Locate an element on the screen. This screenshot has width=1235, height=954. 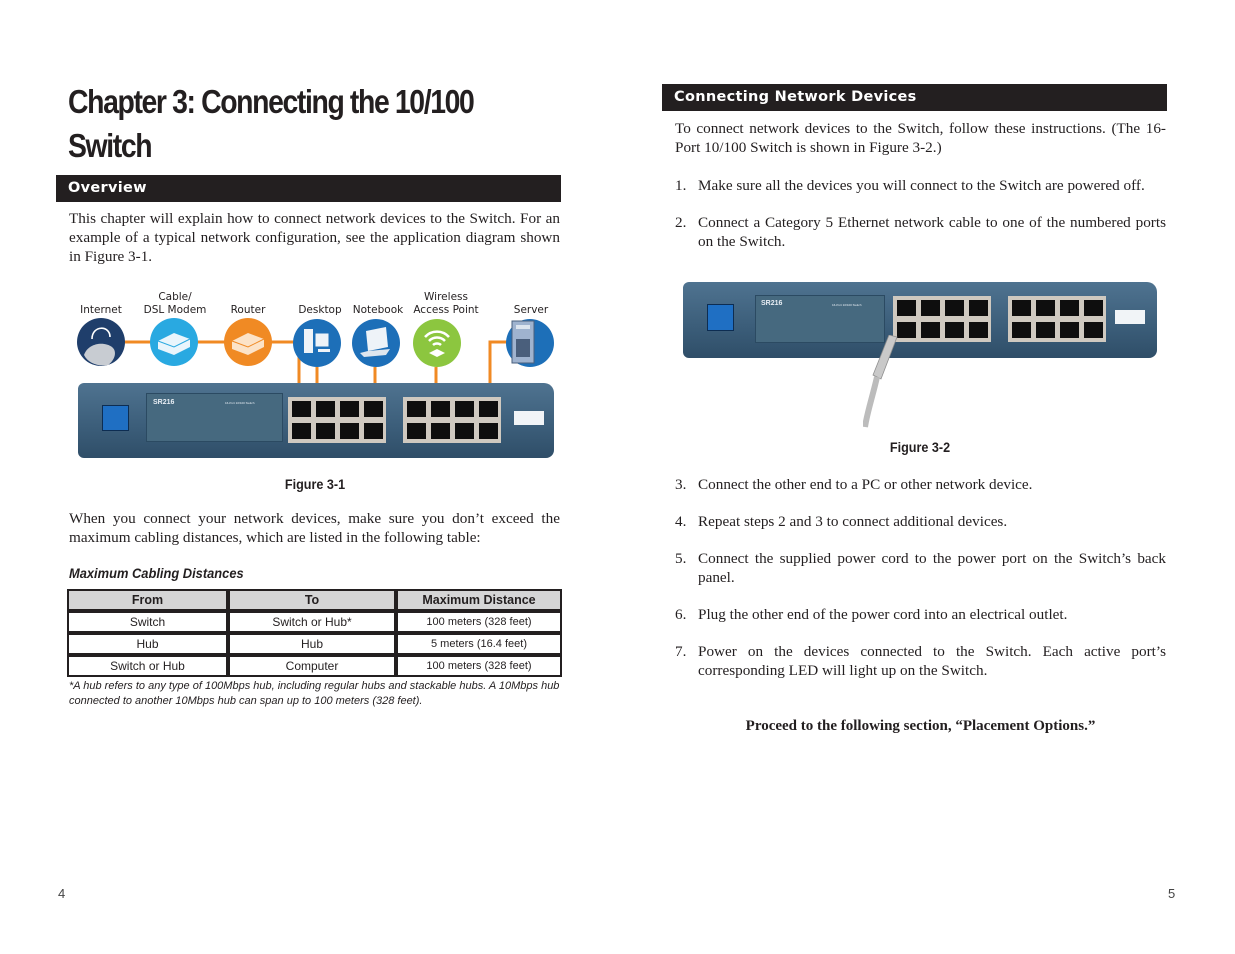
figure-3-1-caption: Figure 3-1 is located at coordinates (315, 484).